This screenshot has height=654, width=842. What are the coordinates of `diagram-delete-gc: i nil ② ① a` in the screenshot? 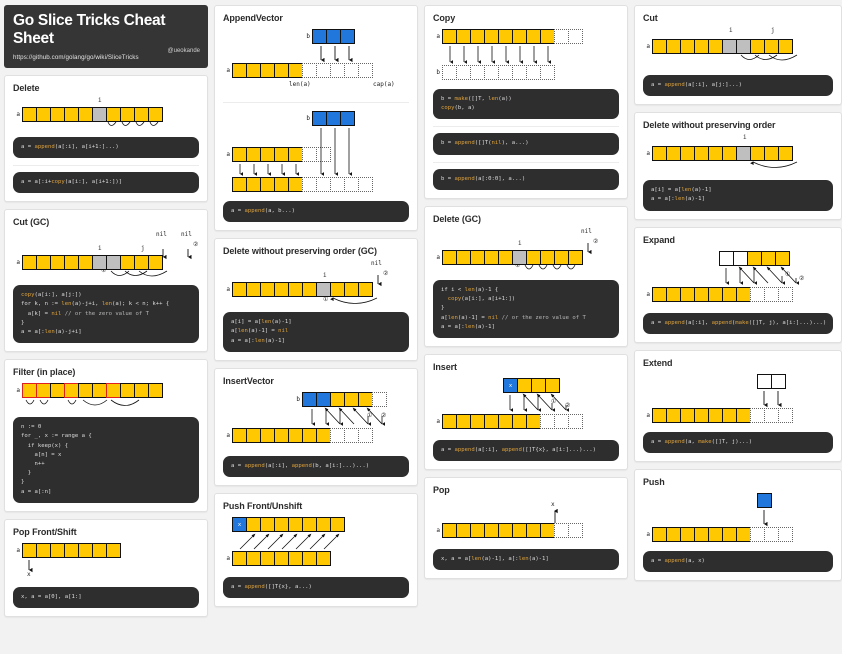 It's located at (526, 252).